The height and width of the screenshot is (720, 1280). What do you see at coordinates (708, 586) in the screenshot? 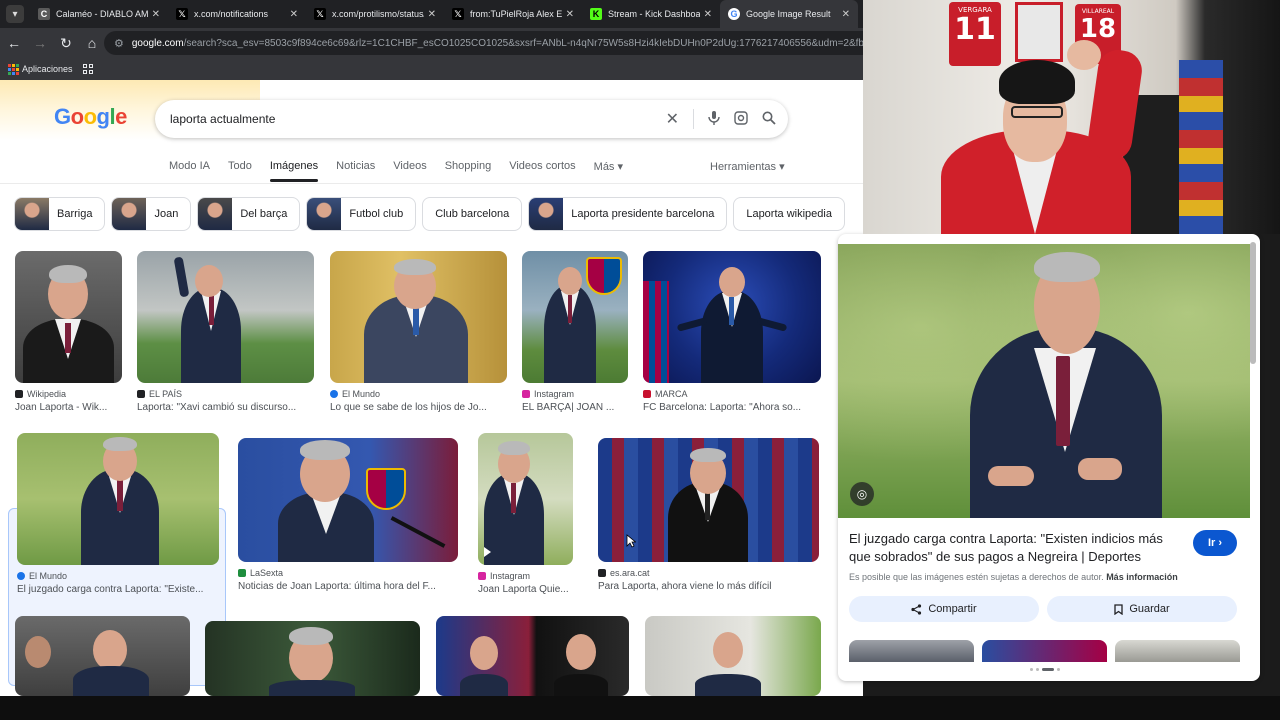
I see `result-title: Para Laporta, ahora viene lo más difícil` at bounding box center [708, 586].